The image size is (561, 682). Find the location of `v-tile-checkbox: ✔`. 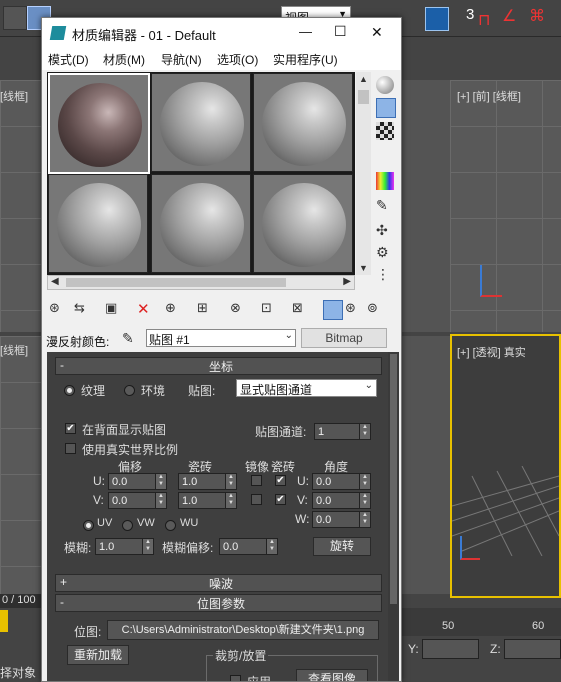

v-tile-checkbox: ✔ is located at coordinates (280, 499).